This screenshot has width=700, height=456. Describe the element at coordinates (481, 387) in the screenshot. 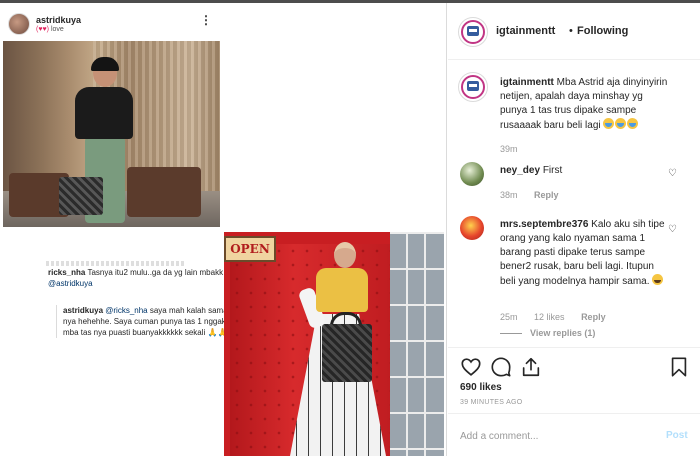

I see `likes-count: 690 likes` at that location.